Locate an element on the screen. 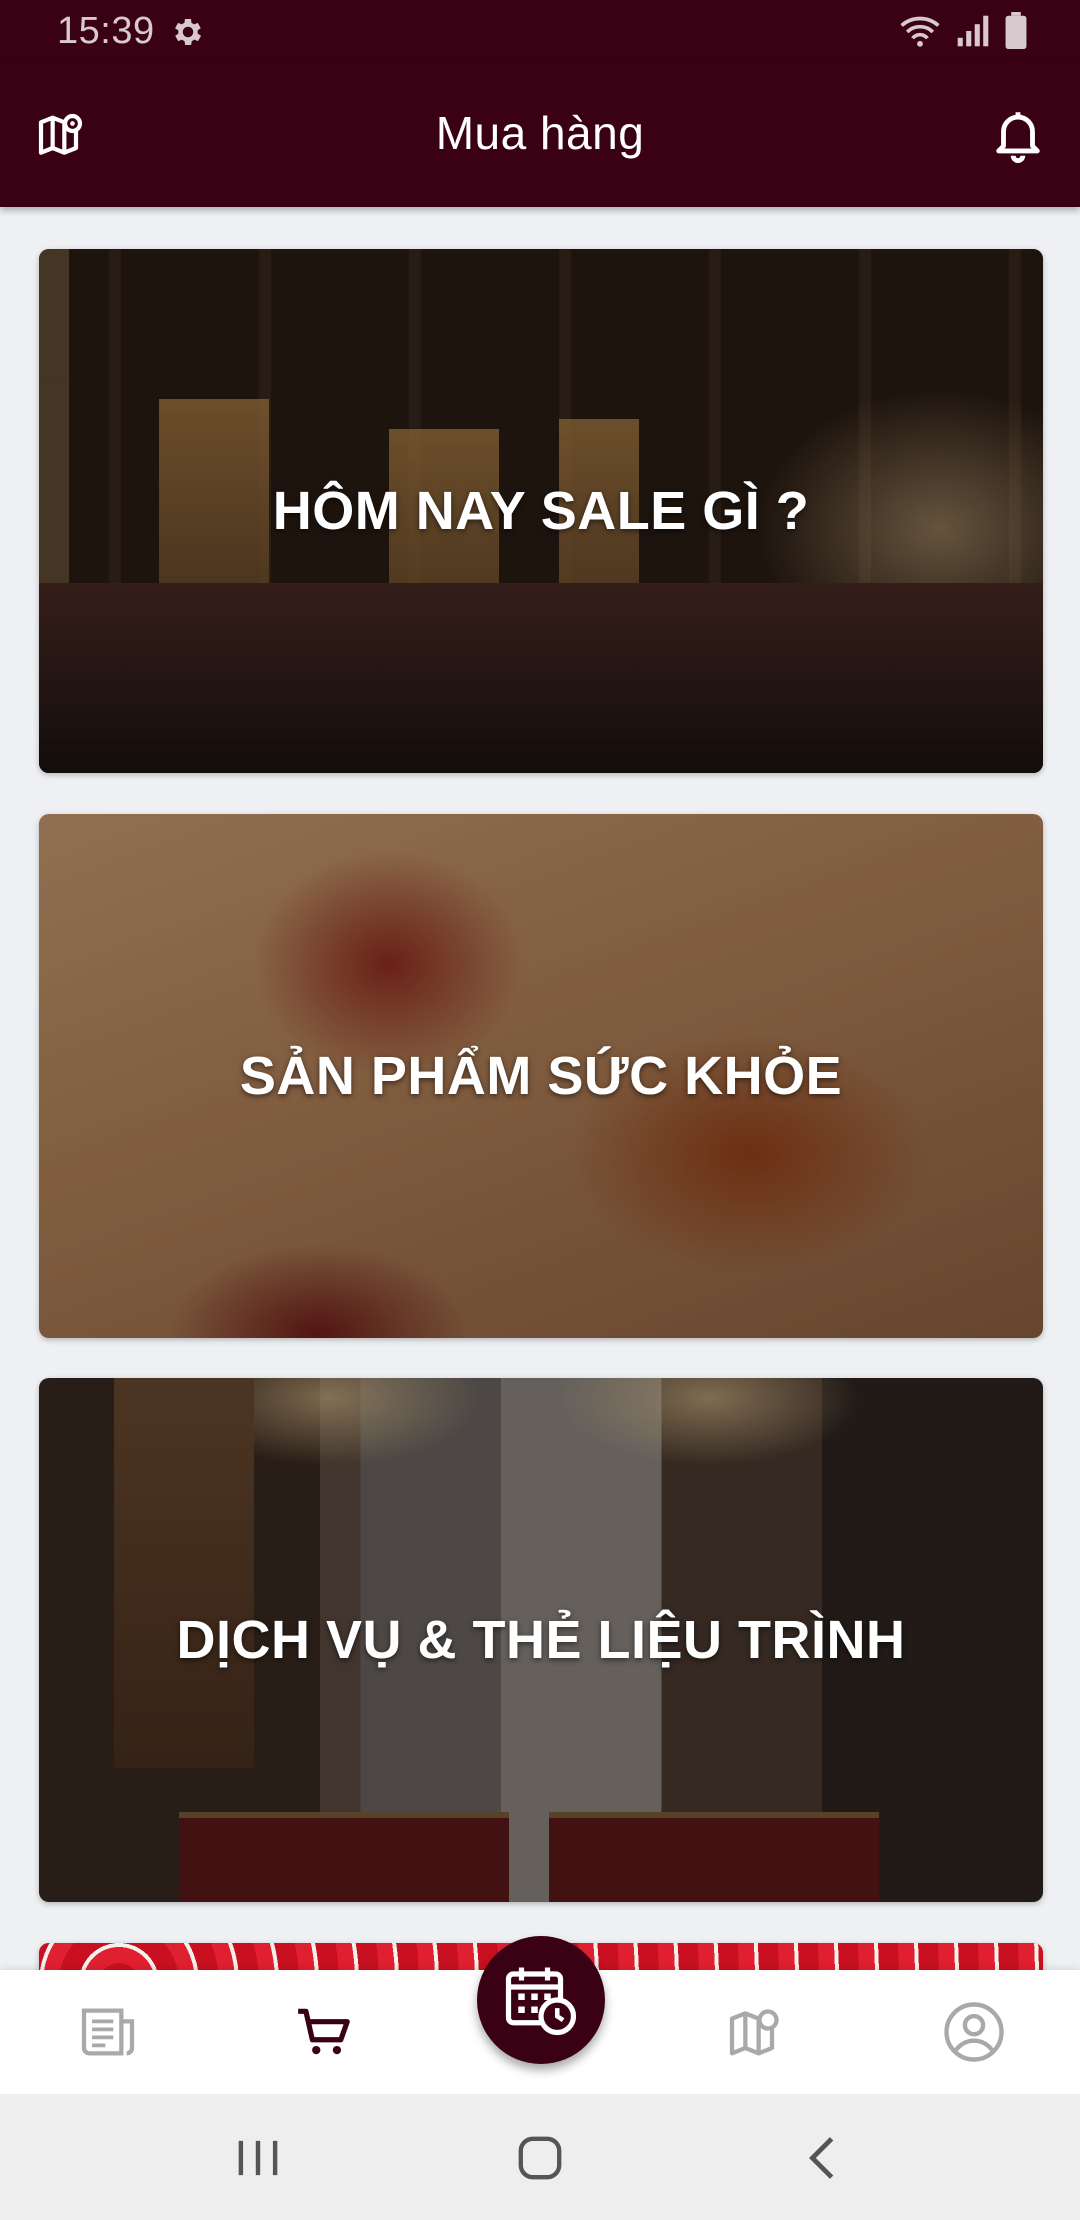 The height and width of the screenshot is (2220, 1080). card-title: SẢN PHẨM SỨC KHỎE is located at coordinates (541, 1076).